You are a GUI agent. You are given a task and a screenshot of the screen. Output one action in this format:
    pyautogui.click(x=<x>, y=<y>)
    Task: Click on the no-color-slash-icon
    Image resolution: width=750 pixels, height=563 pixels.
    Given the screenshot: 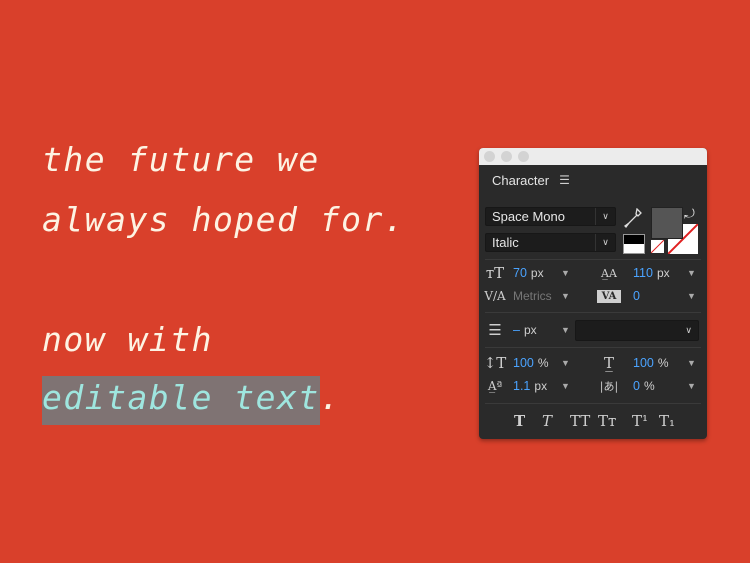 What is the action you would take?
    pyautogui.click(x=657, y=246)
    